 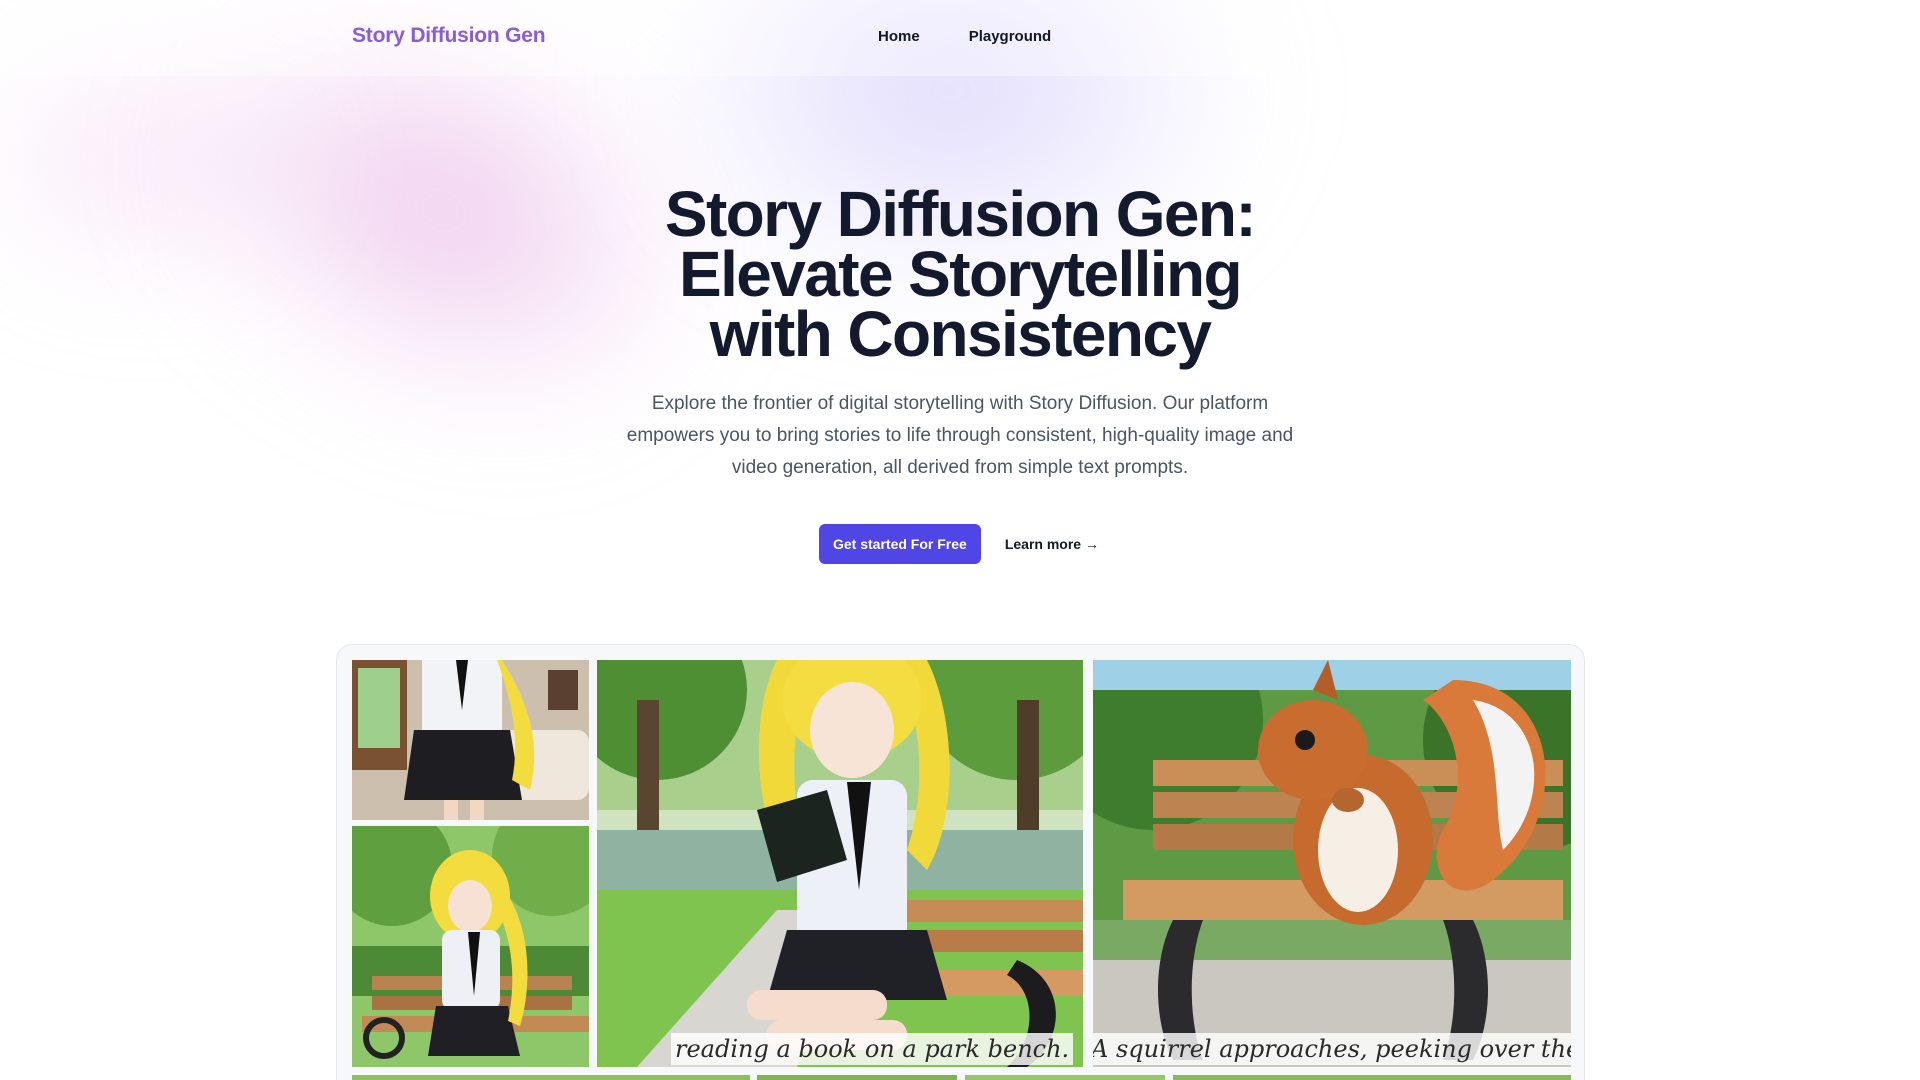 I want to click on main-nav: Home Playground, so click(x=964, y=36).